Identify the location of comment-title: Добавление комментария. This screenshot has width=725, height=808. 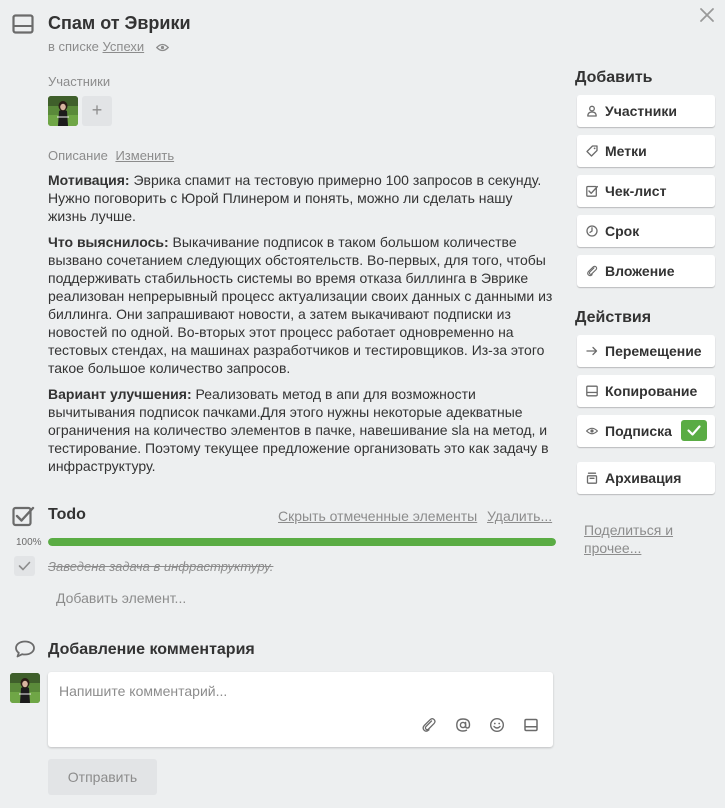
(151, 649).